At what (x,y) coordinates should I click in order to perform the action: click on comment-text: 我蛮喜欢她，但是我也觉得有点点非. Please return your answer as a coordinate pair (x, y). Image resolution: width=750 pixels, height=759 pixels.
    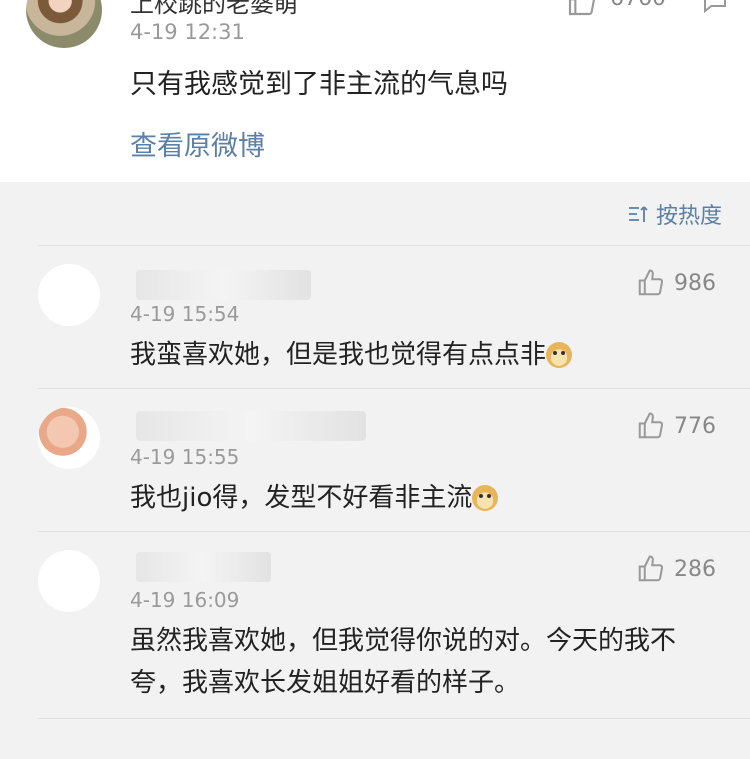
    Looking at the image, I should click on (425, 355).